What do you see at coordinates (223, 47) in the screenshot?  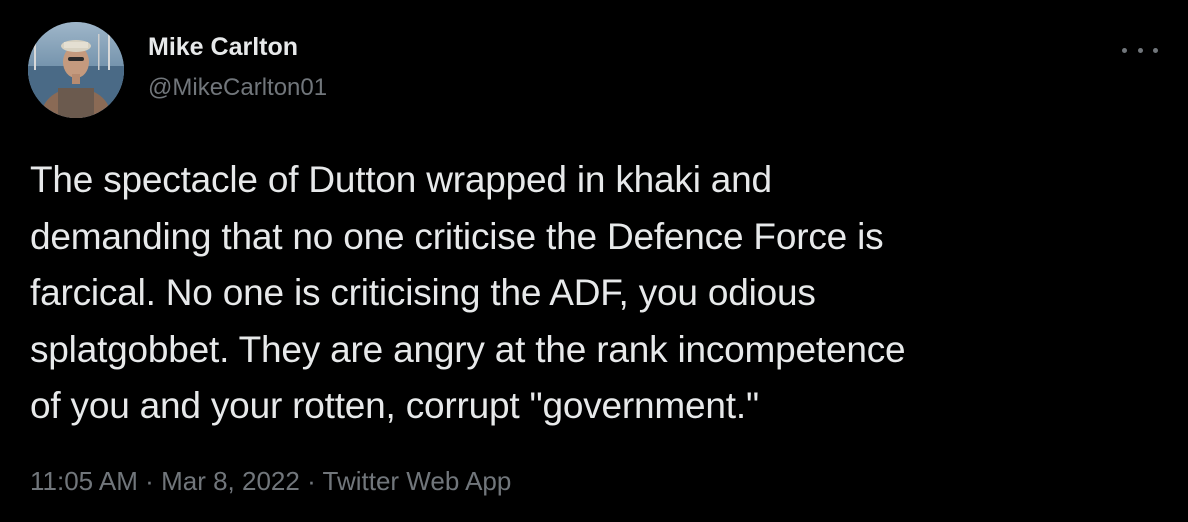 I see `author-display-name: Mike Carlton` at bounding box center [223, 47].